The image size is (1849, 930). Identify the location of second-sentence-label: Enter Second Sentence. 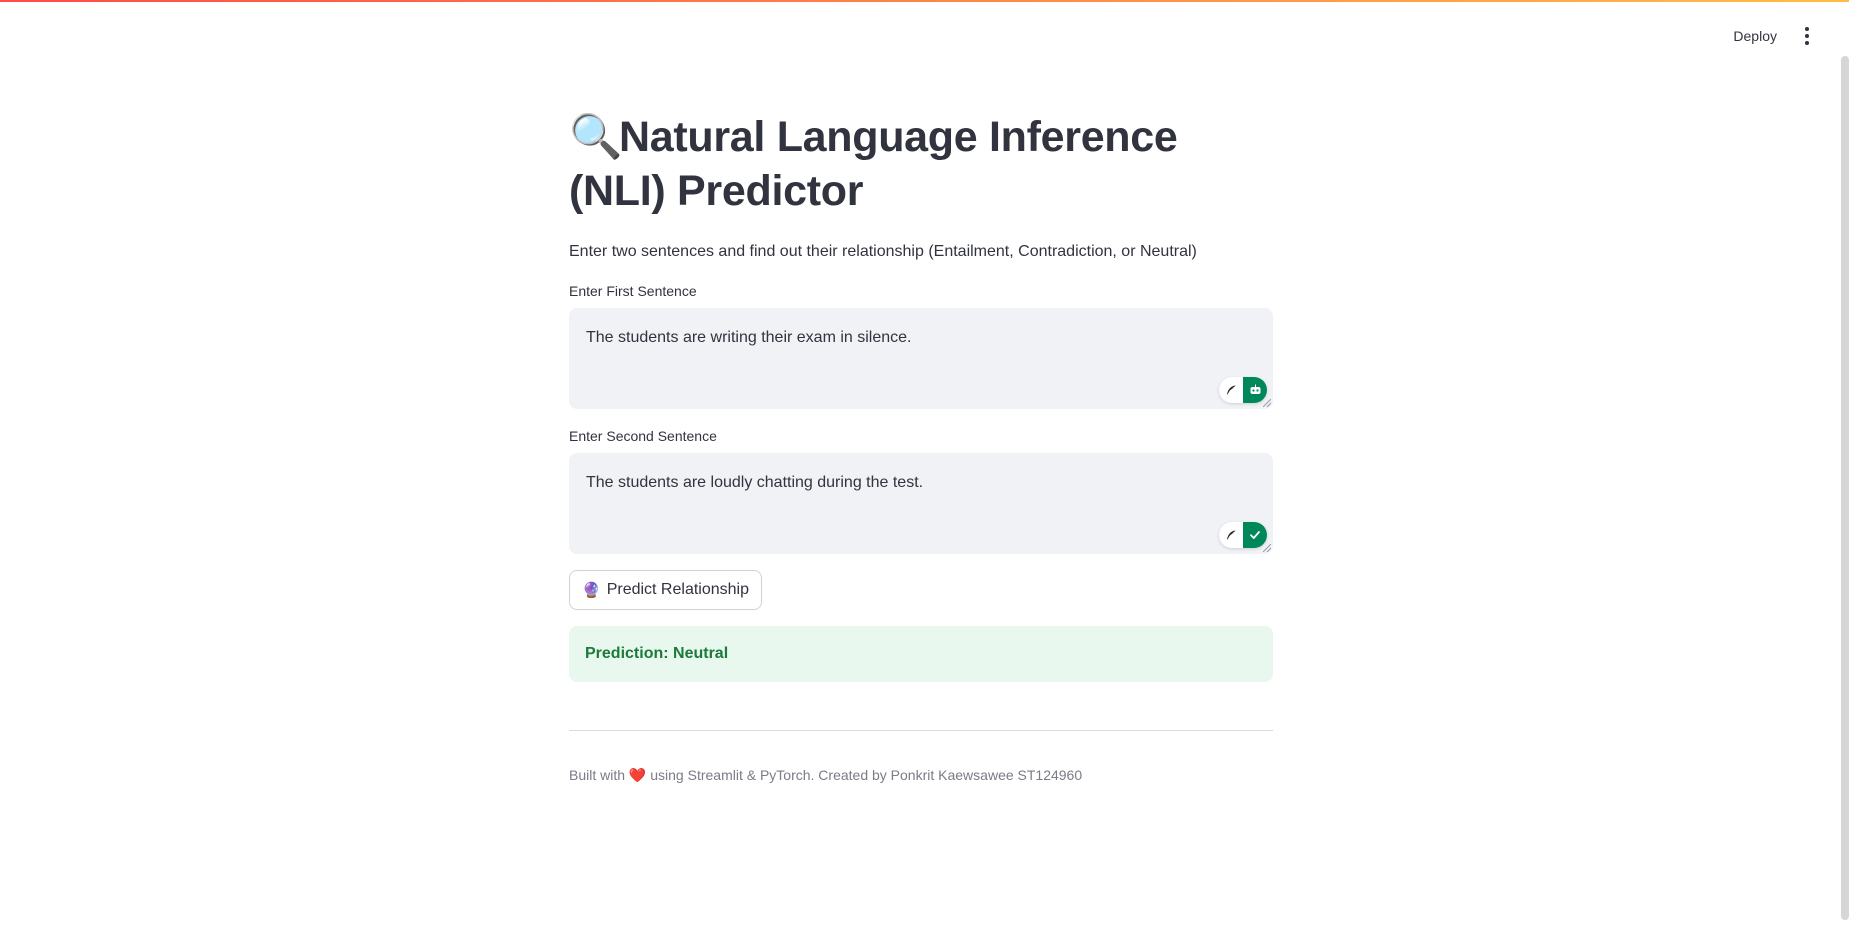
(643, 436).